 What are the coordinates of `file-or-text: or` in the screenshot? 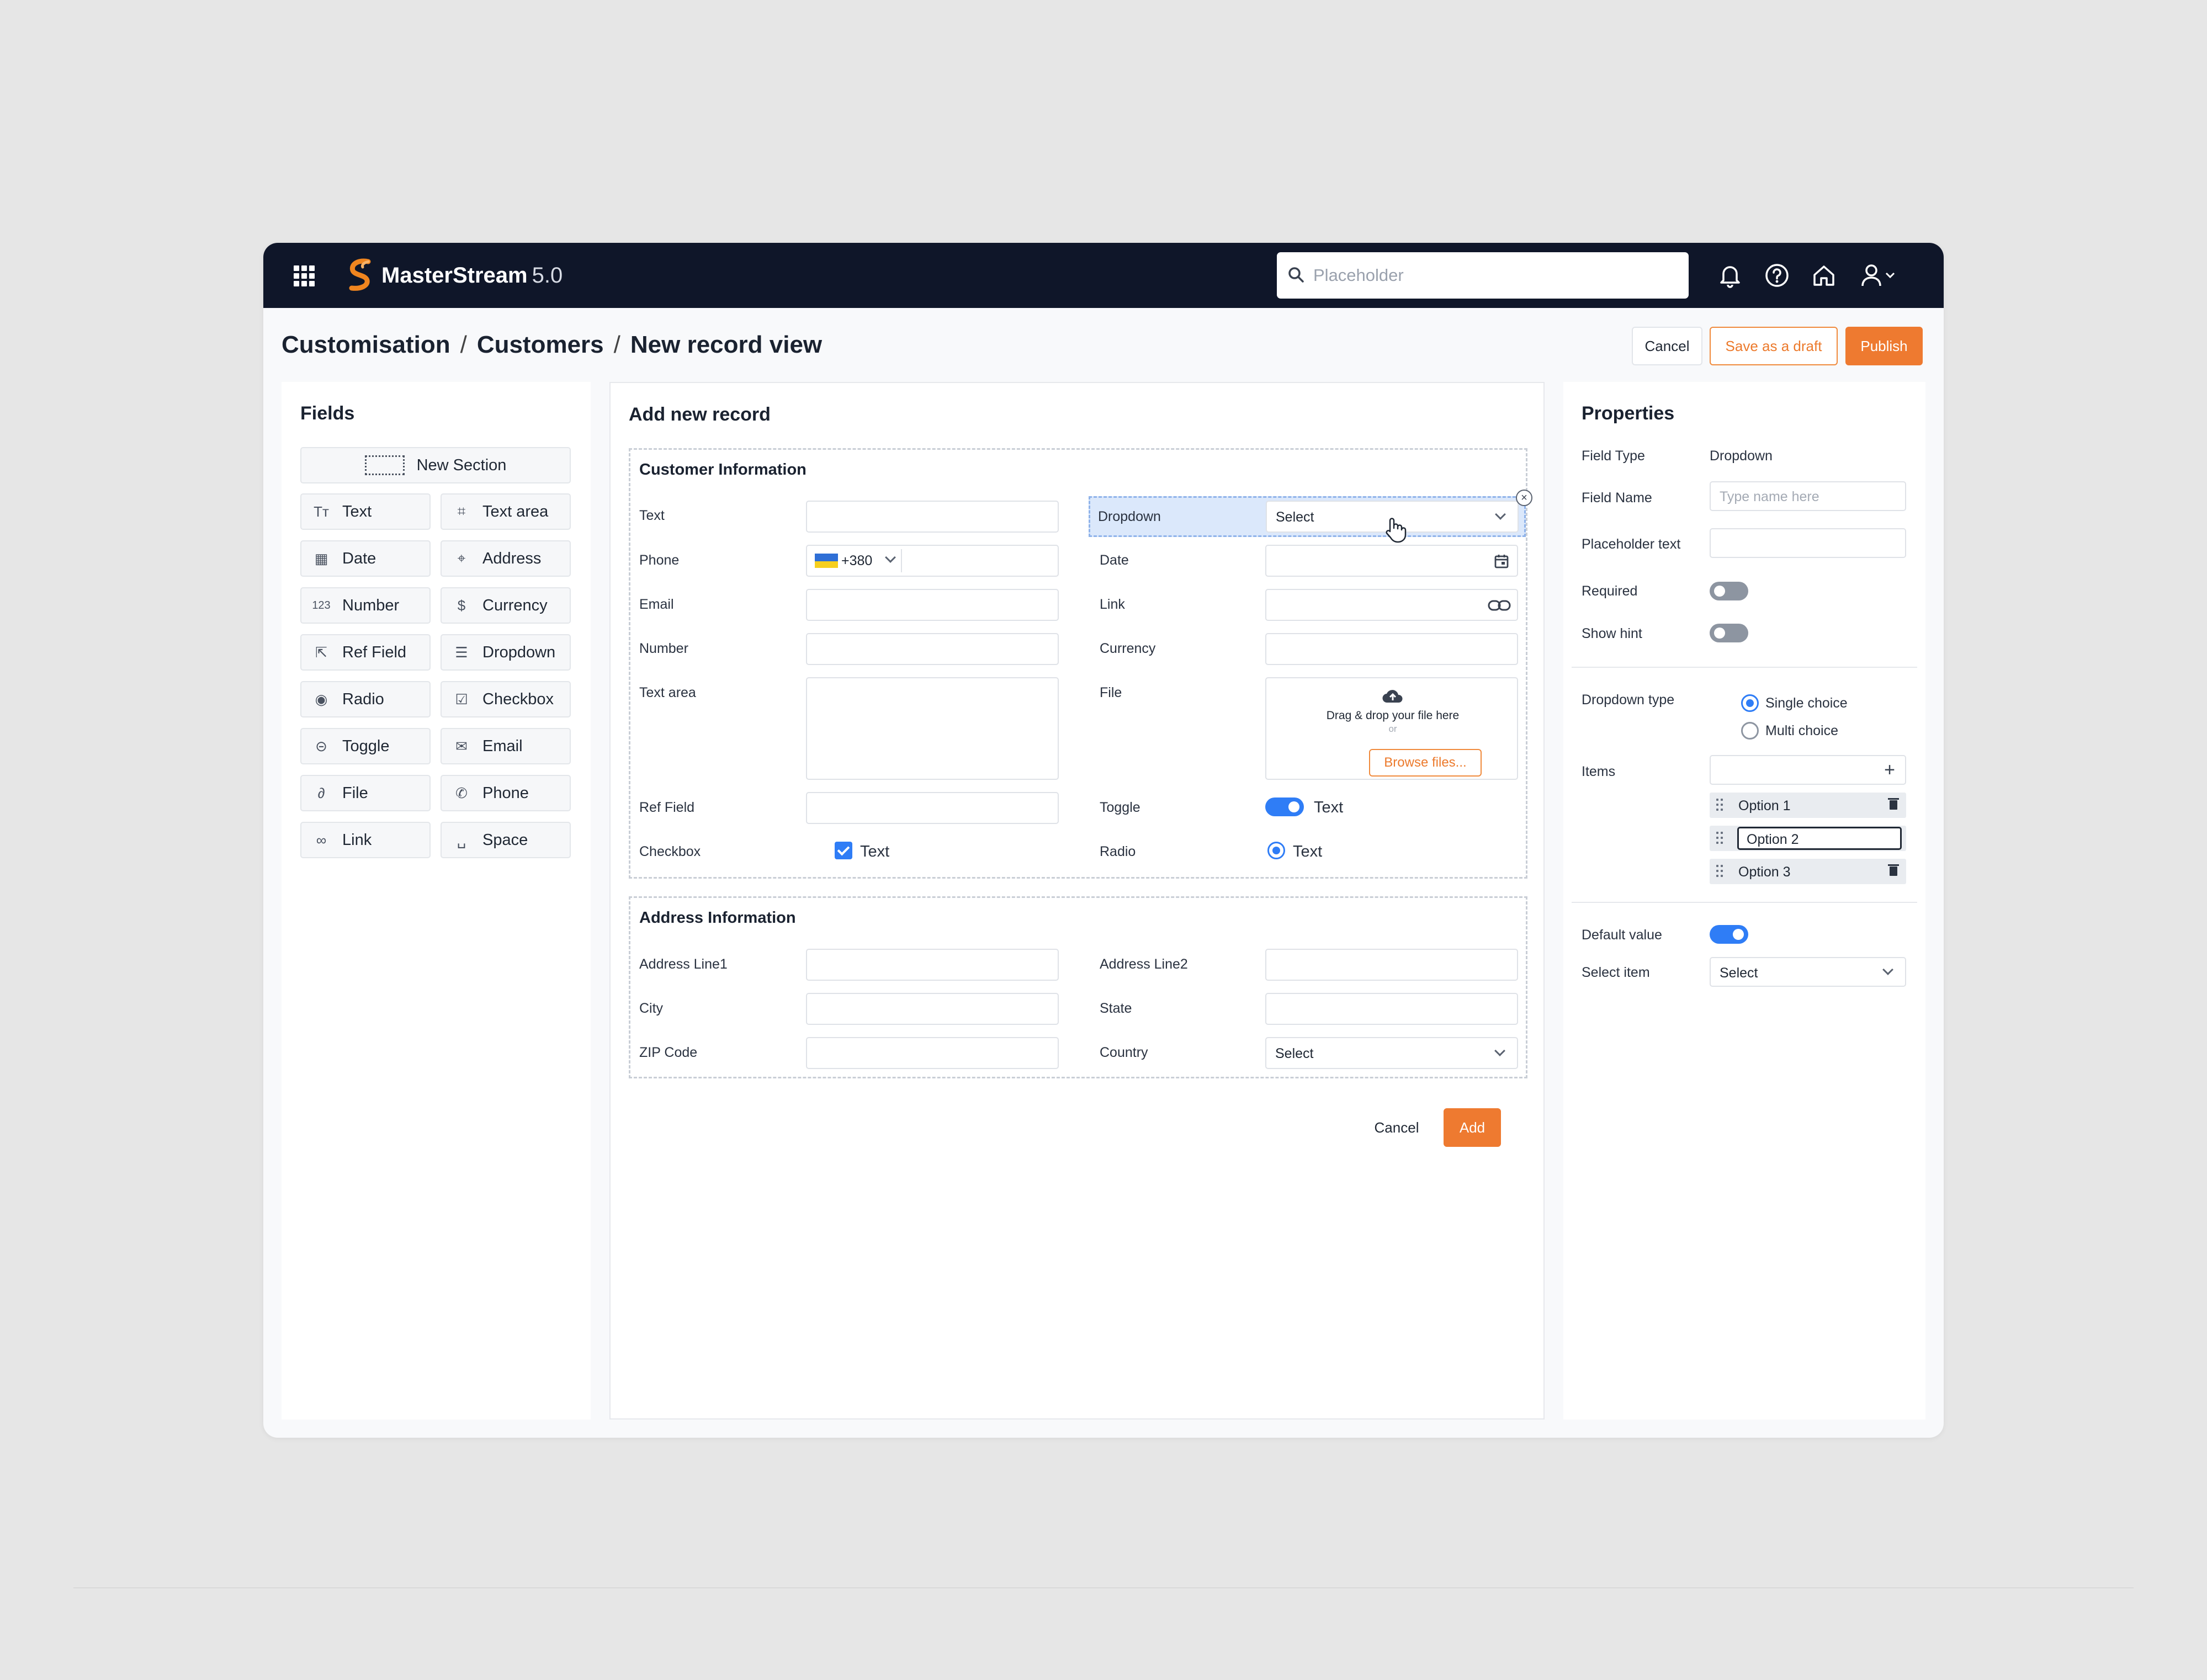 It's located at (1392, 729).